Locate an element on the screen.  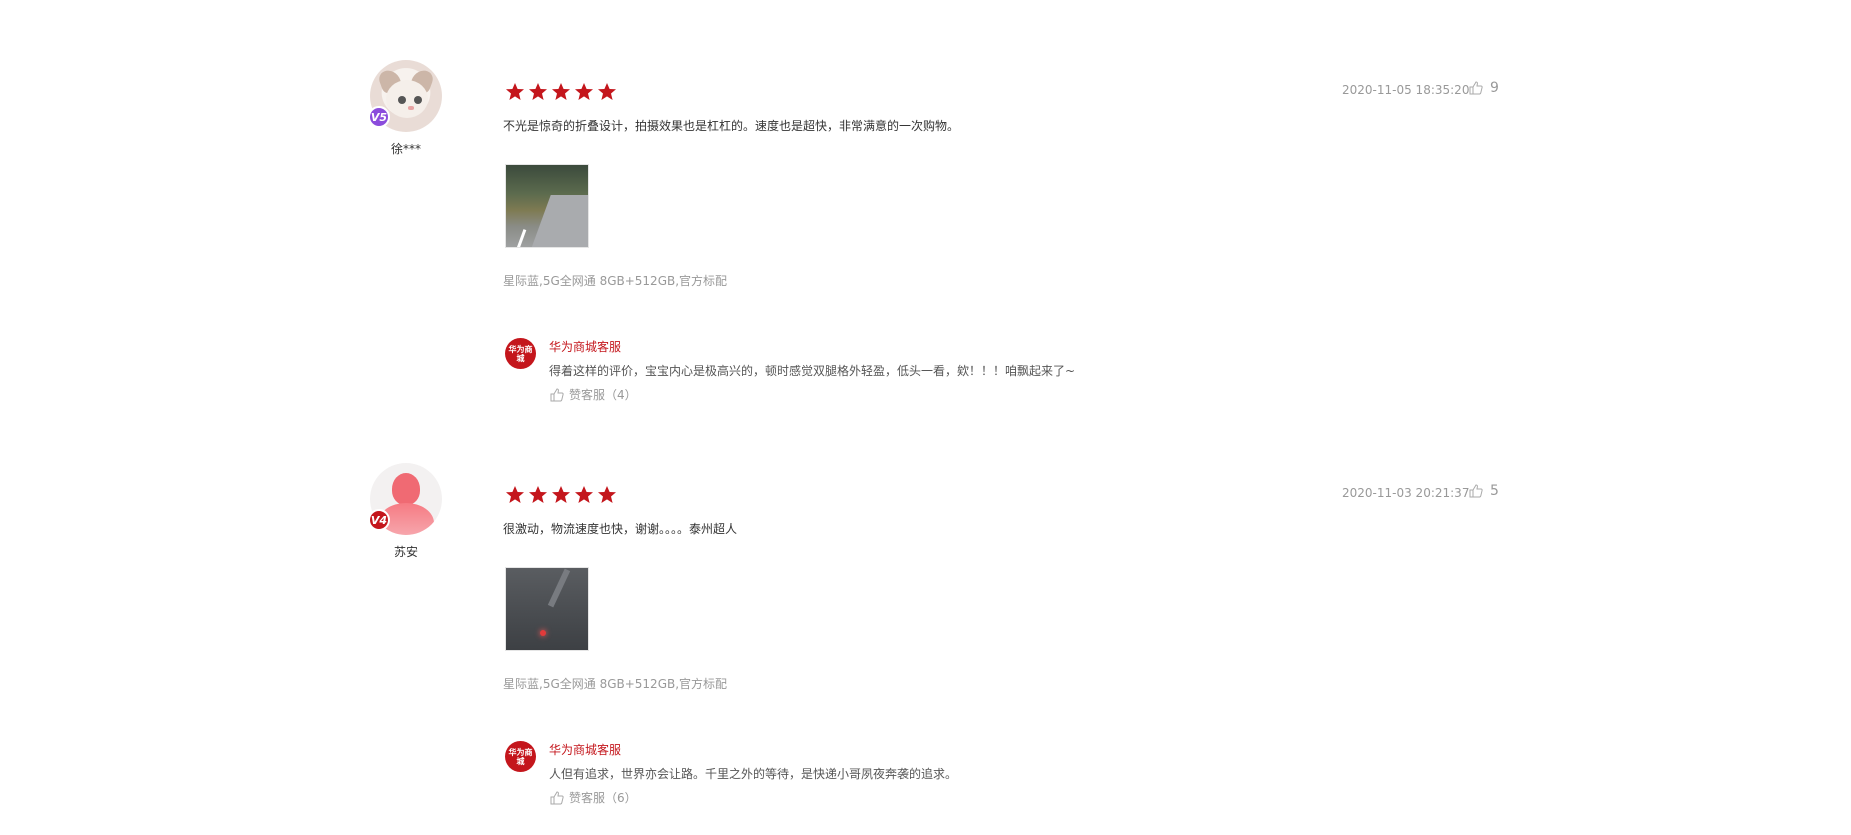
like-button: 5 is located at coordinates (1483, 491).